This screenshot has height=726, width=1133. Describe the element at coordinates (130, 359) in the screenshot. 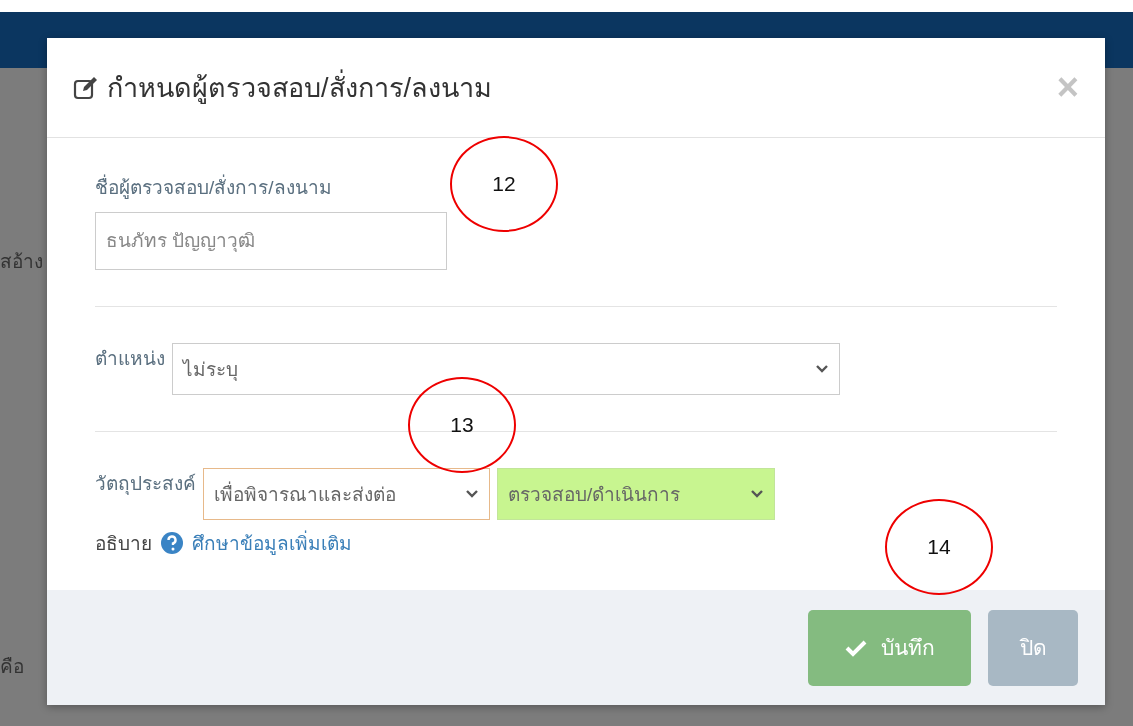

I see `field-label: ตำแหน่ง` at that location.